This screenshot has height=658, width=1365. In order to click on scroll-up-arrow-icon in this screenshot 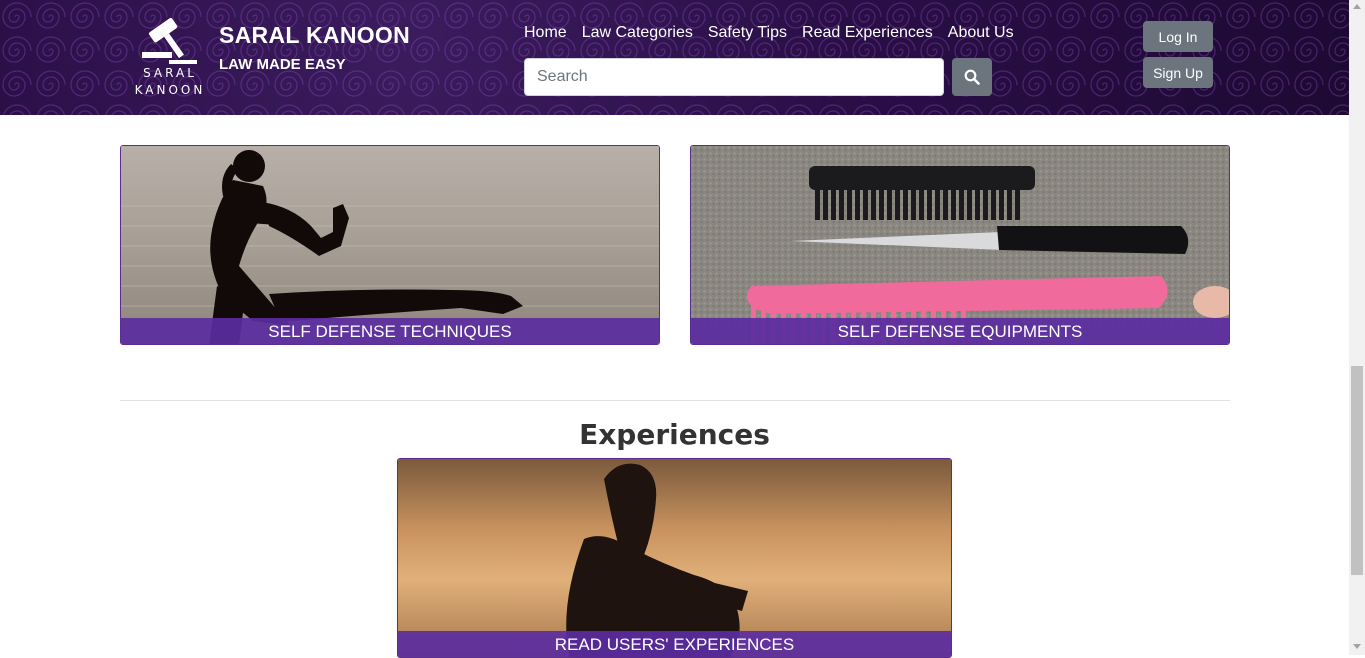, I will do `click(1357, 6)`.